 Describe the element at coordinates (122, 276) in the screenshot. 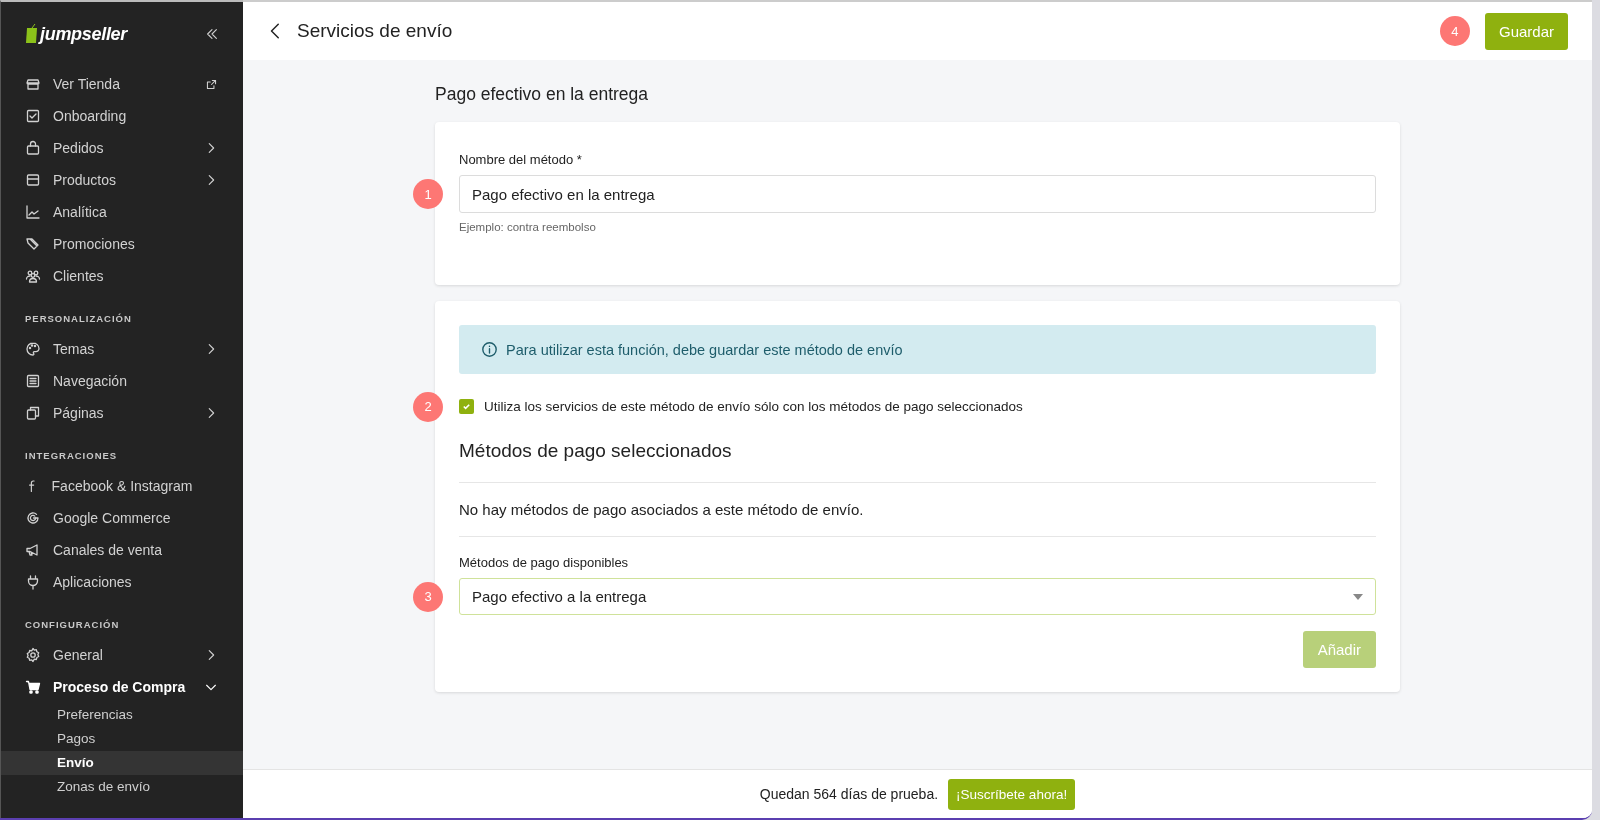

I see `sidebar-item: Clientes` at that location.